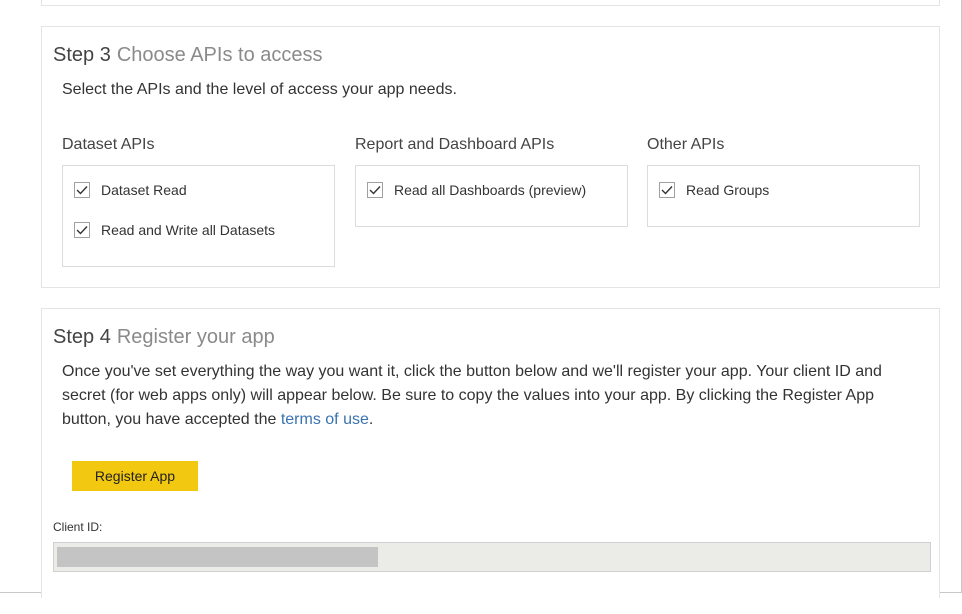 This screenshot has width=962, height=614. I want to click on read-groups-option: Read Groups, so click(714, 190).